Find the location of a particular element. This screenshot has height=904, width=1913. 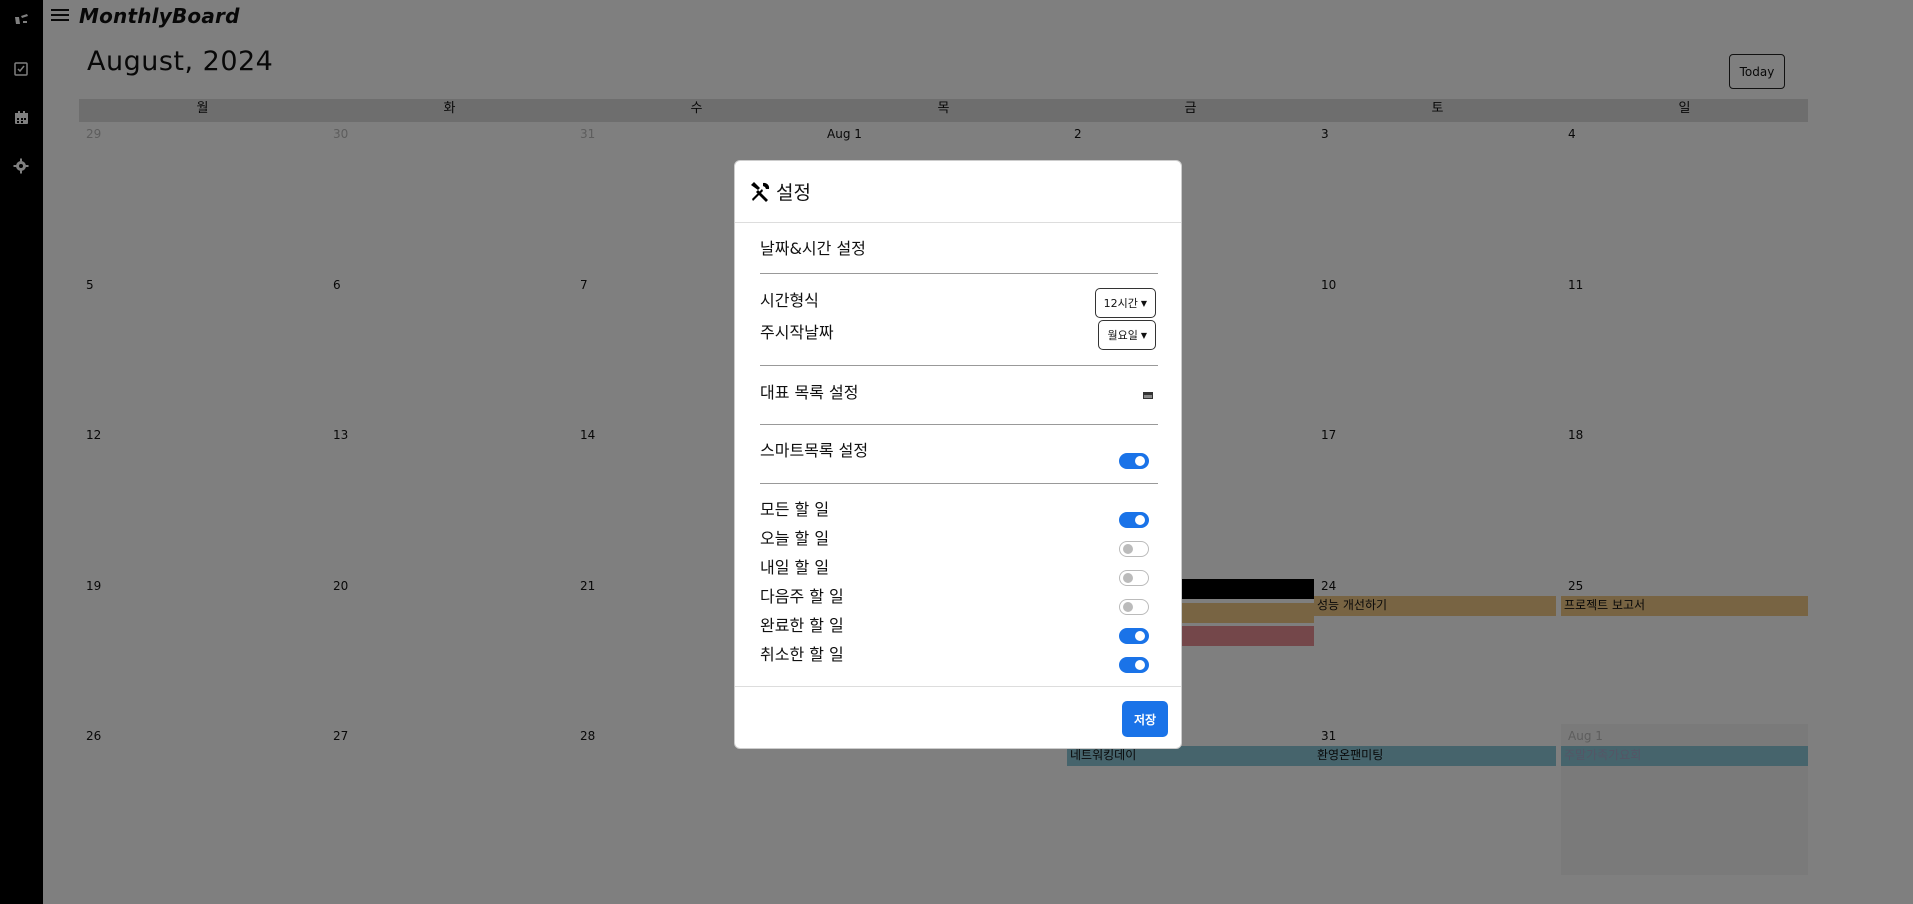

todo-done-label: 완료한 할 일 is located at coordinates (802, 625).